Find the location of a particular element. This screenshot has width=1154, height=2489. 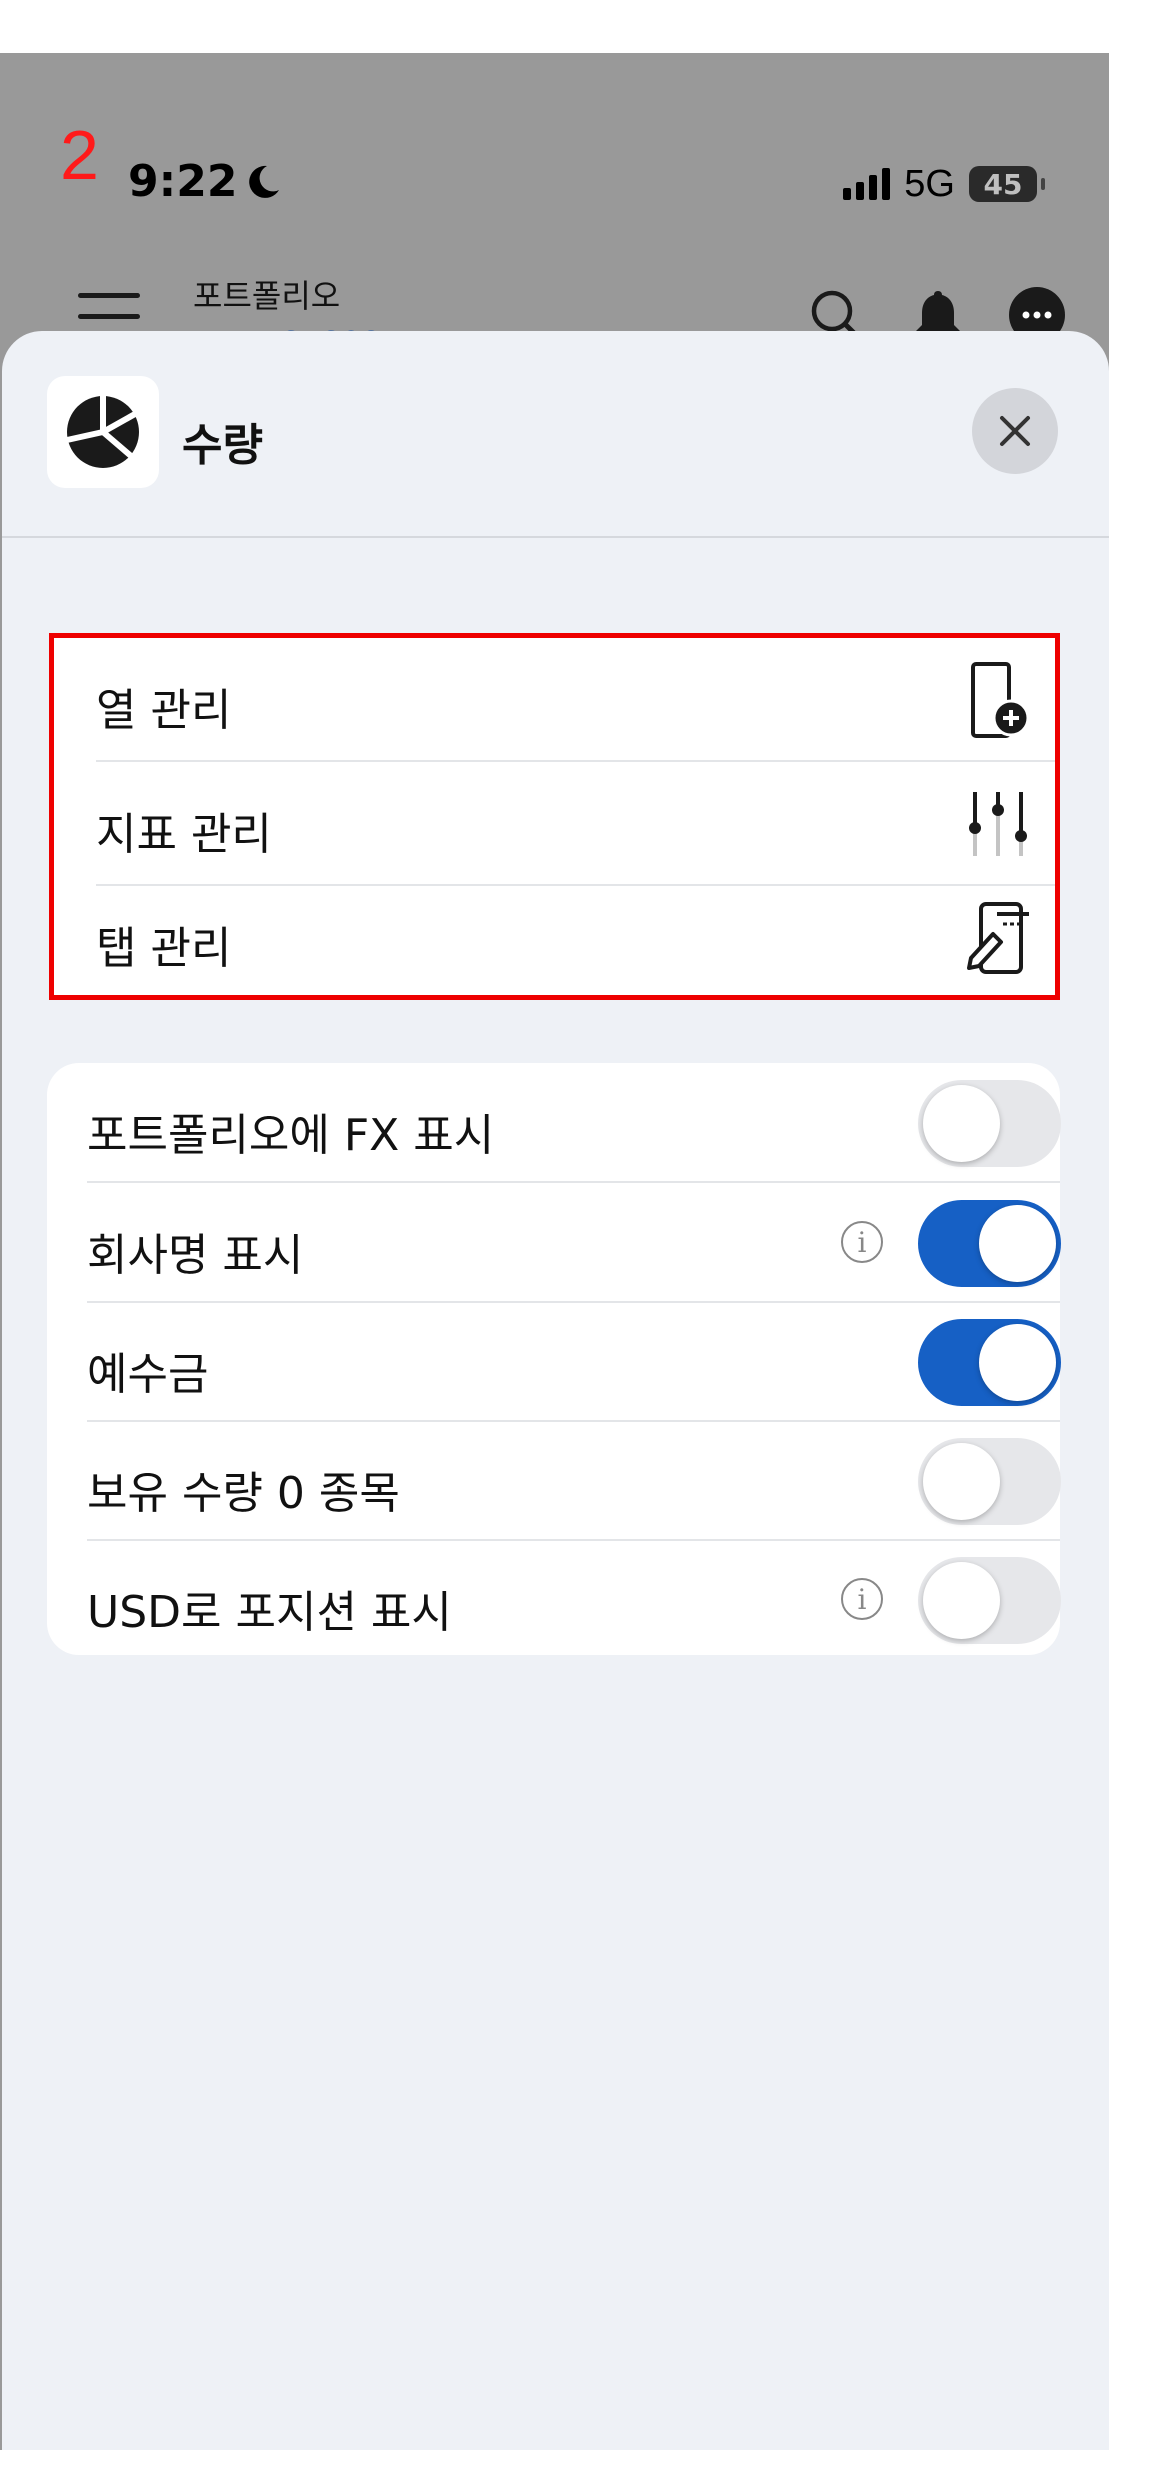

portfolio-label: 포트폴리오 is located at coordinates (267, 296).